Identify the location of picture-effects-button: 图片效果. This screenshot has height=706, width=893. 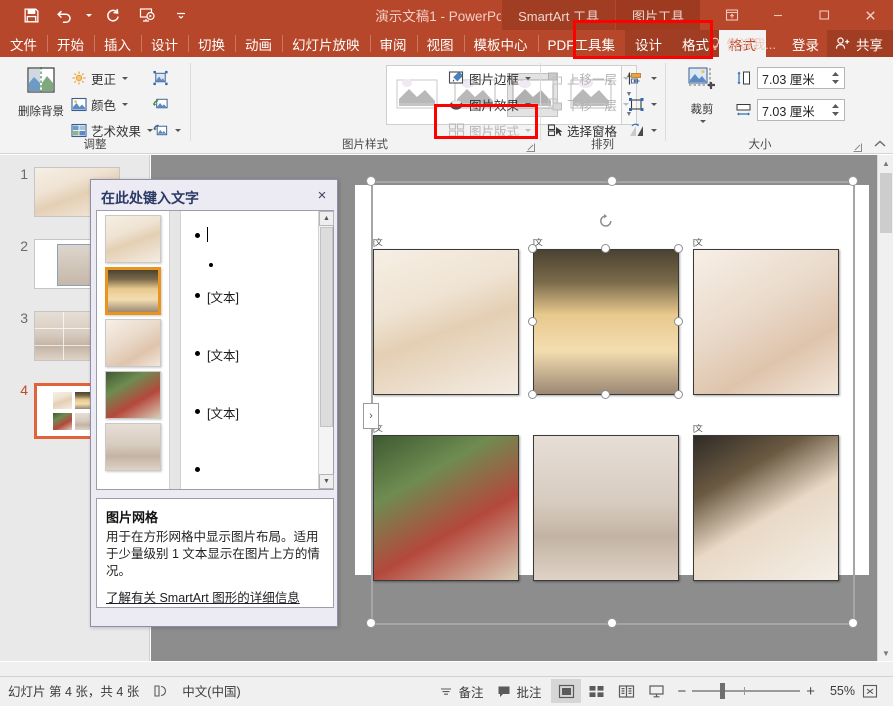
(490, 104).